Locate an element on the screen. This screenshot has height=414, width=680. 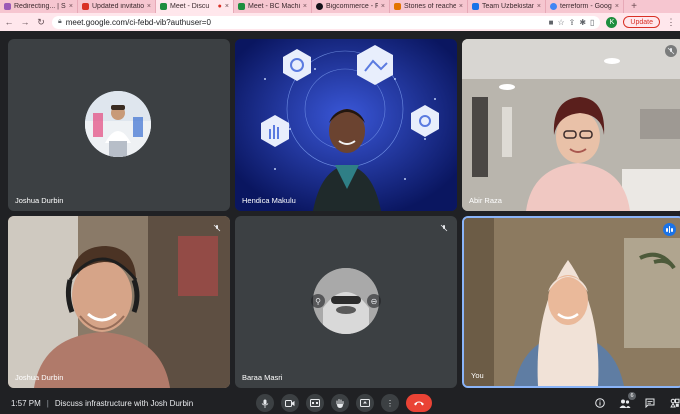
captions-button is located at coordinates (315, 403).